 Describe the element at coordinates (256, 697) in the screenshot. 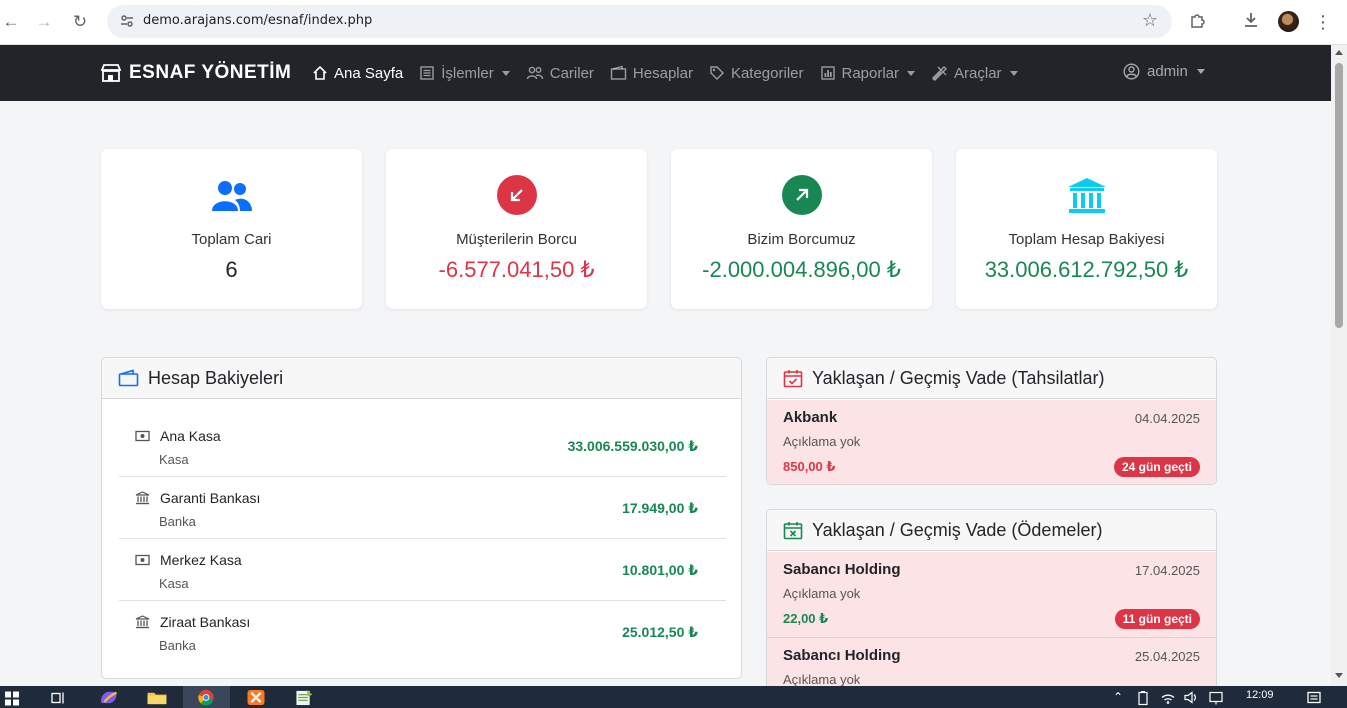

I see `xampp-icon` at that location.